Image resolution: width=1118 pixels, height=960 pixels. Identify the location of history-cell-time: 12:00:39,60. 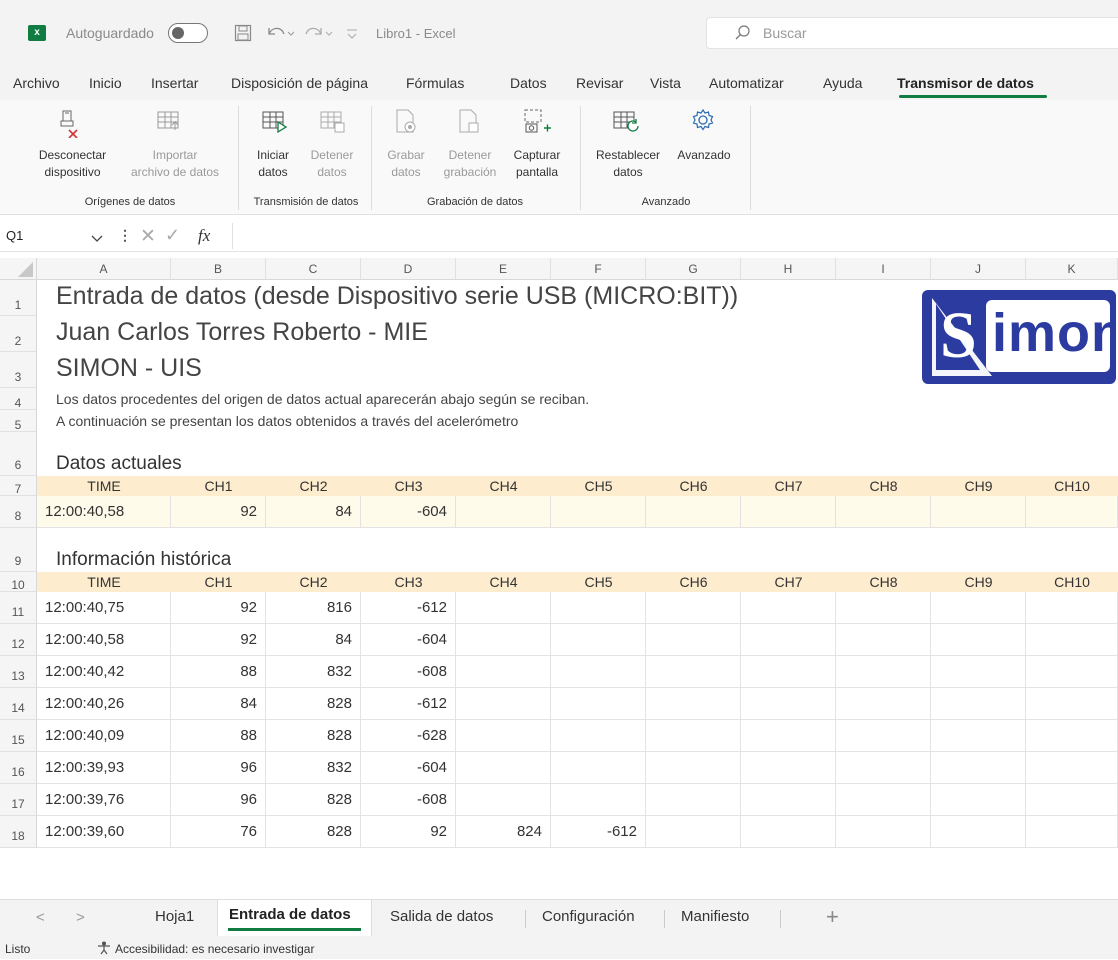
(104, 832).